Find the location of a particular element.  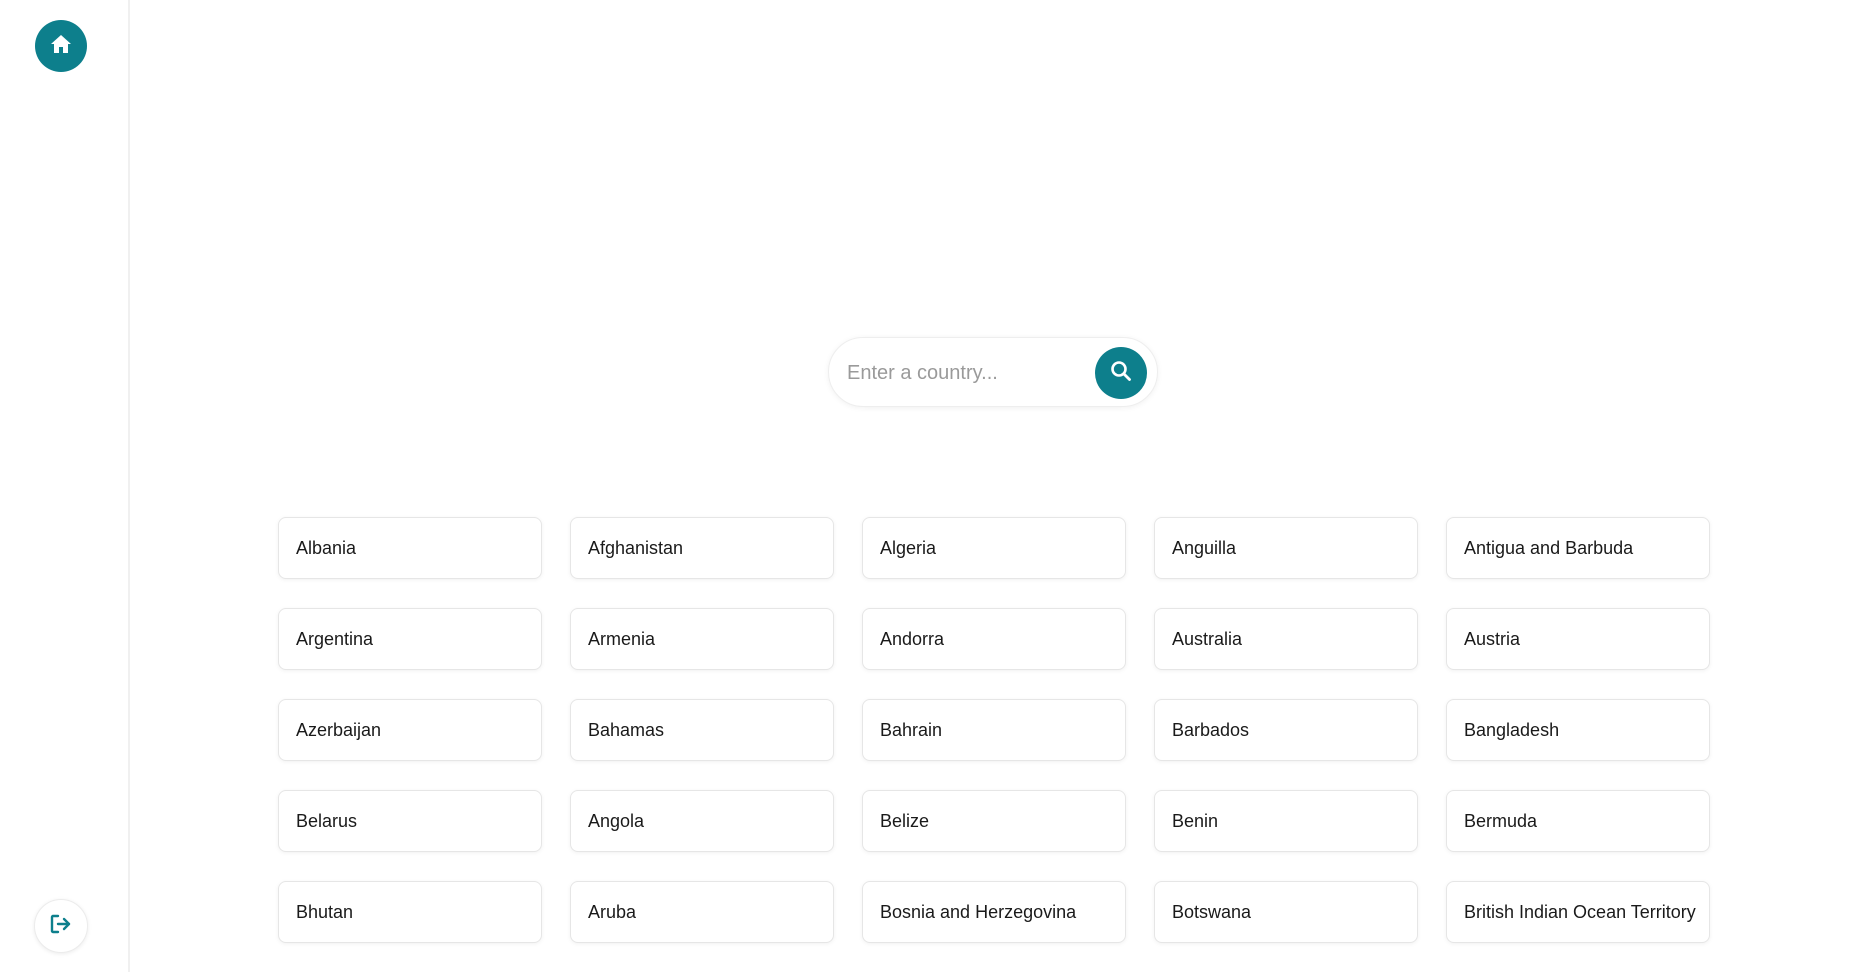

search-bar is located at coordinates (993, 372).